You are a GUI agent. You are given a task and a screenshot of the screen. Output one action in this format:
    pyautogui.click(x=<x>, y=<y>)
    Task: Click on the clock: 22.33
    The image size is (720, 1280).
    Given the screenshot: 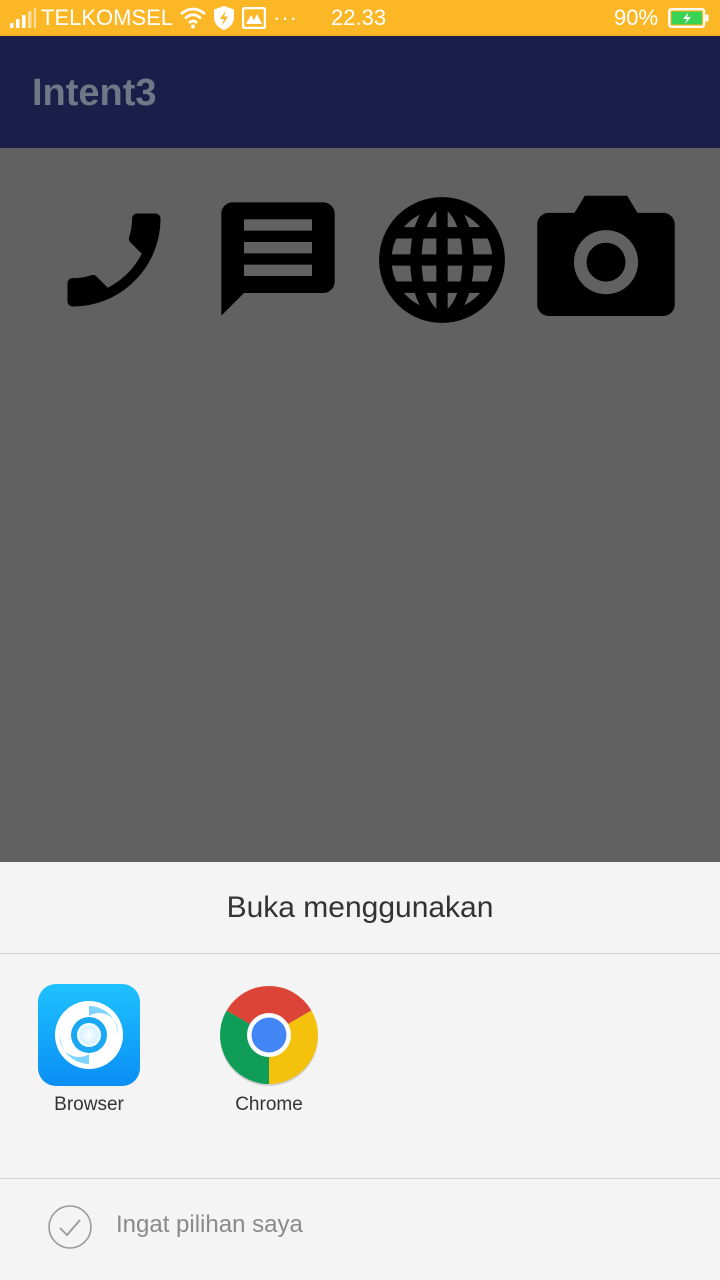 What is the action you would take?
    pyautogui.click(x=359, y=17)
    